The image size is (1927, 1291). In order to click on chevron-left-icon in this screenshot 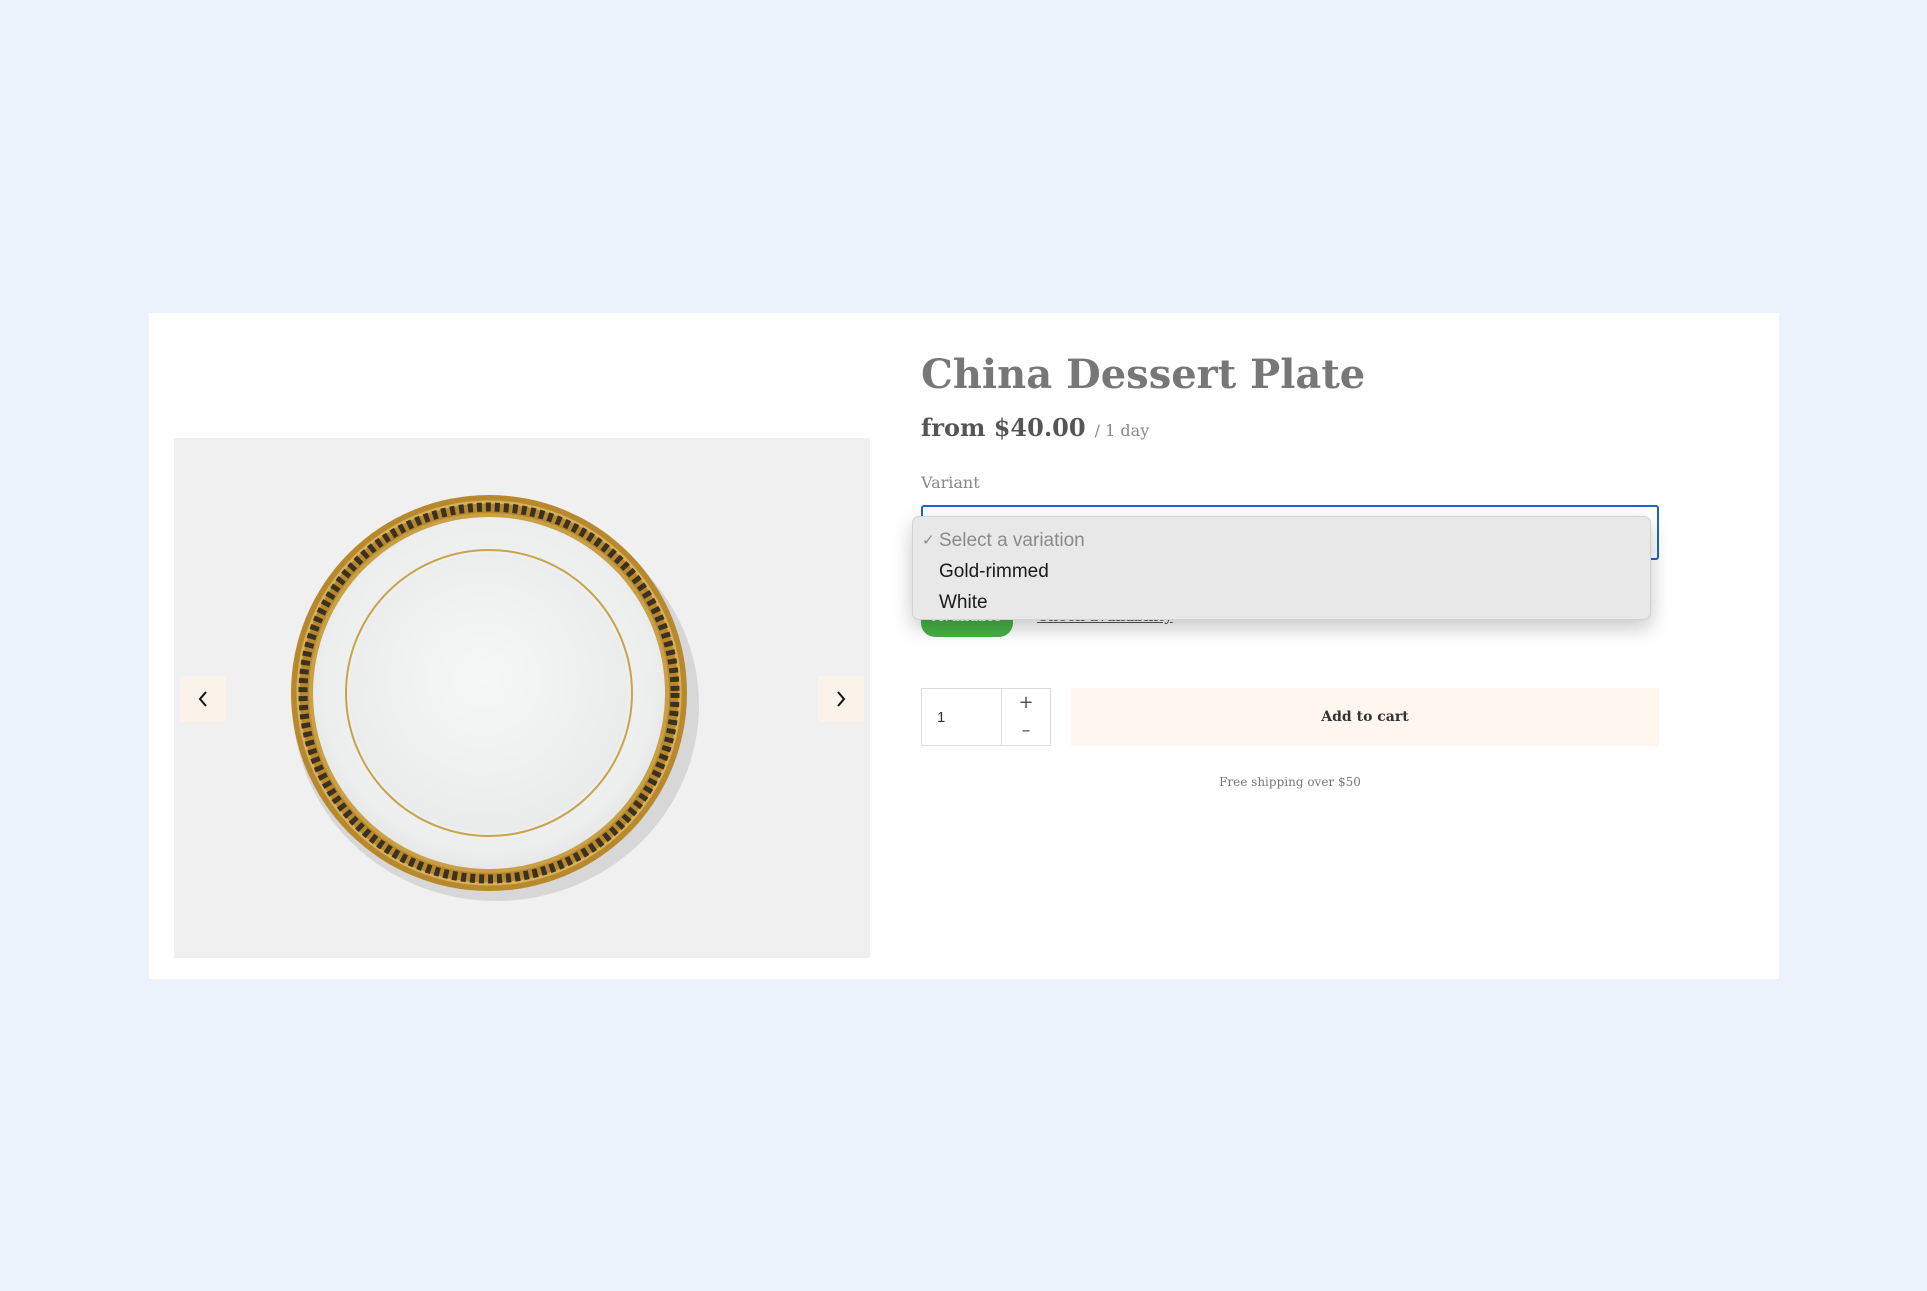, I will do `click(202, 699)`.